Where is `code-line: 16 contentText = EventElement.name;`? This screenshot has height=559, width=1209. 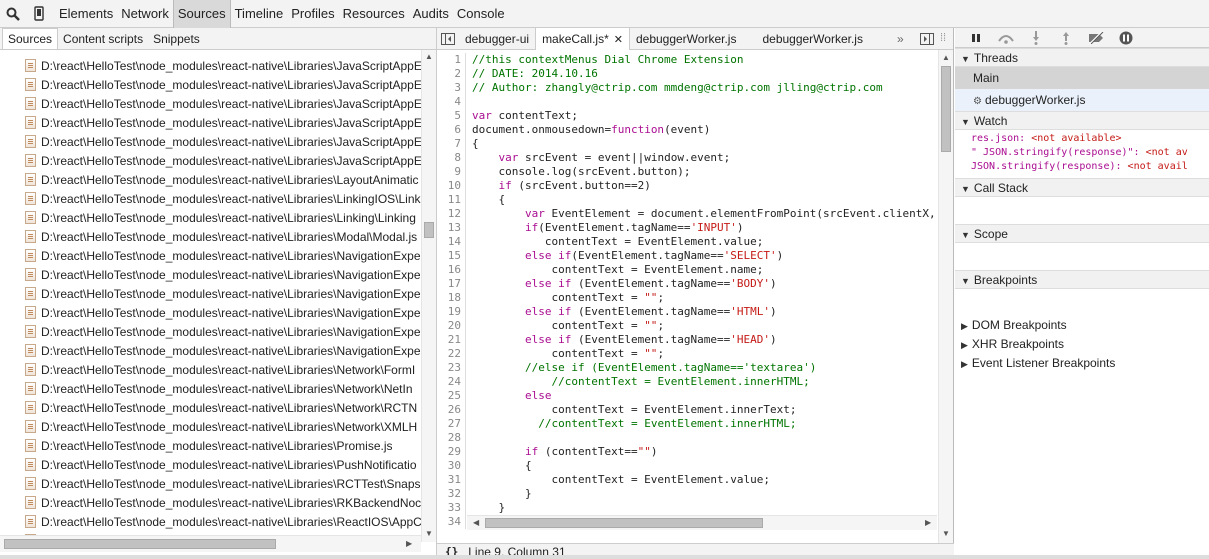 code-line: 16 contentText = EventElement.name; is located at coordinates (687, 270).